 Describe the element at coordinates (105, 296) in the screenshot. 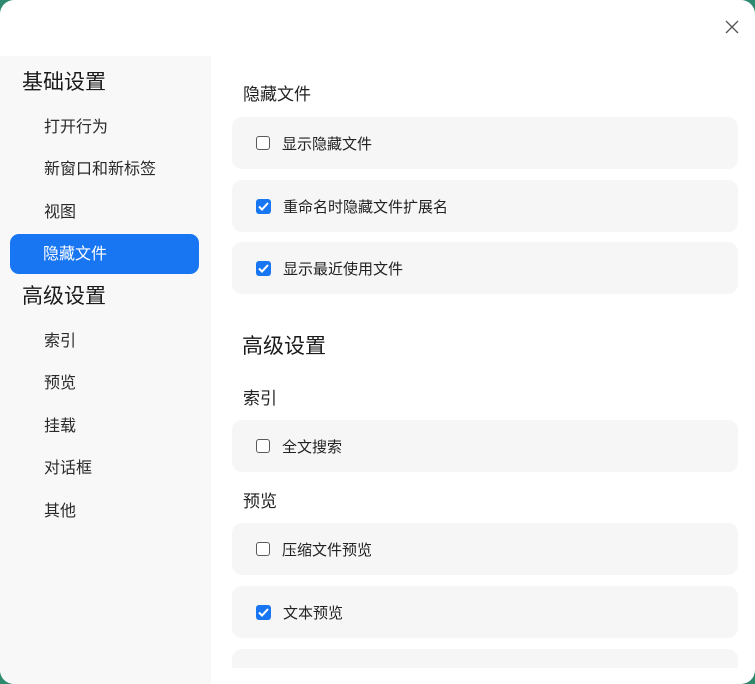

I see `nav-group-advanced: 高级设置` at that location.